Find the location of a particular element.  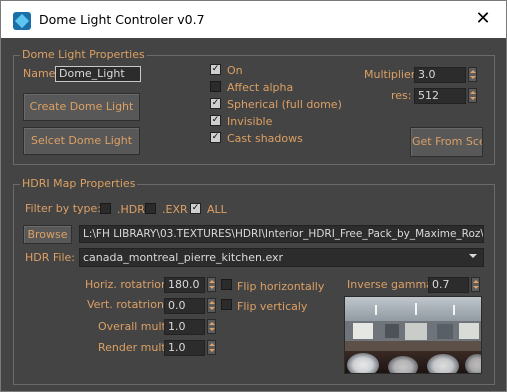

overall-mult-spinner is located at coordinates (211, 326).